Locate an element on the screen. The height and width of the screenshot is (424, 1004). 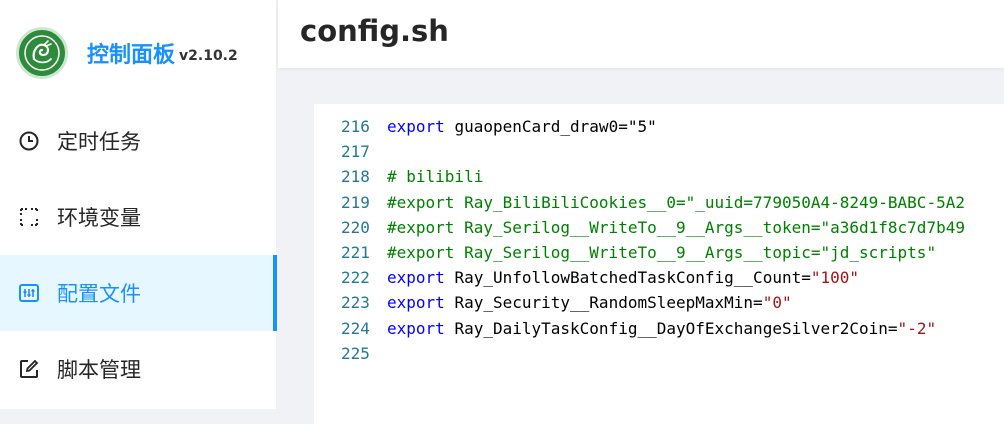
version-label: v2.10.2 is located at coordinates (208, 56).